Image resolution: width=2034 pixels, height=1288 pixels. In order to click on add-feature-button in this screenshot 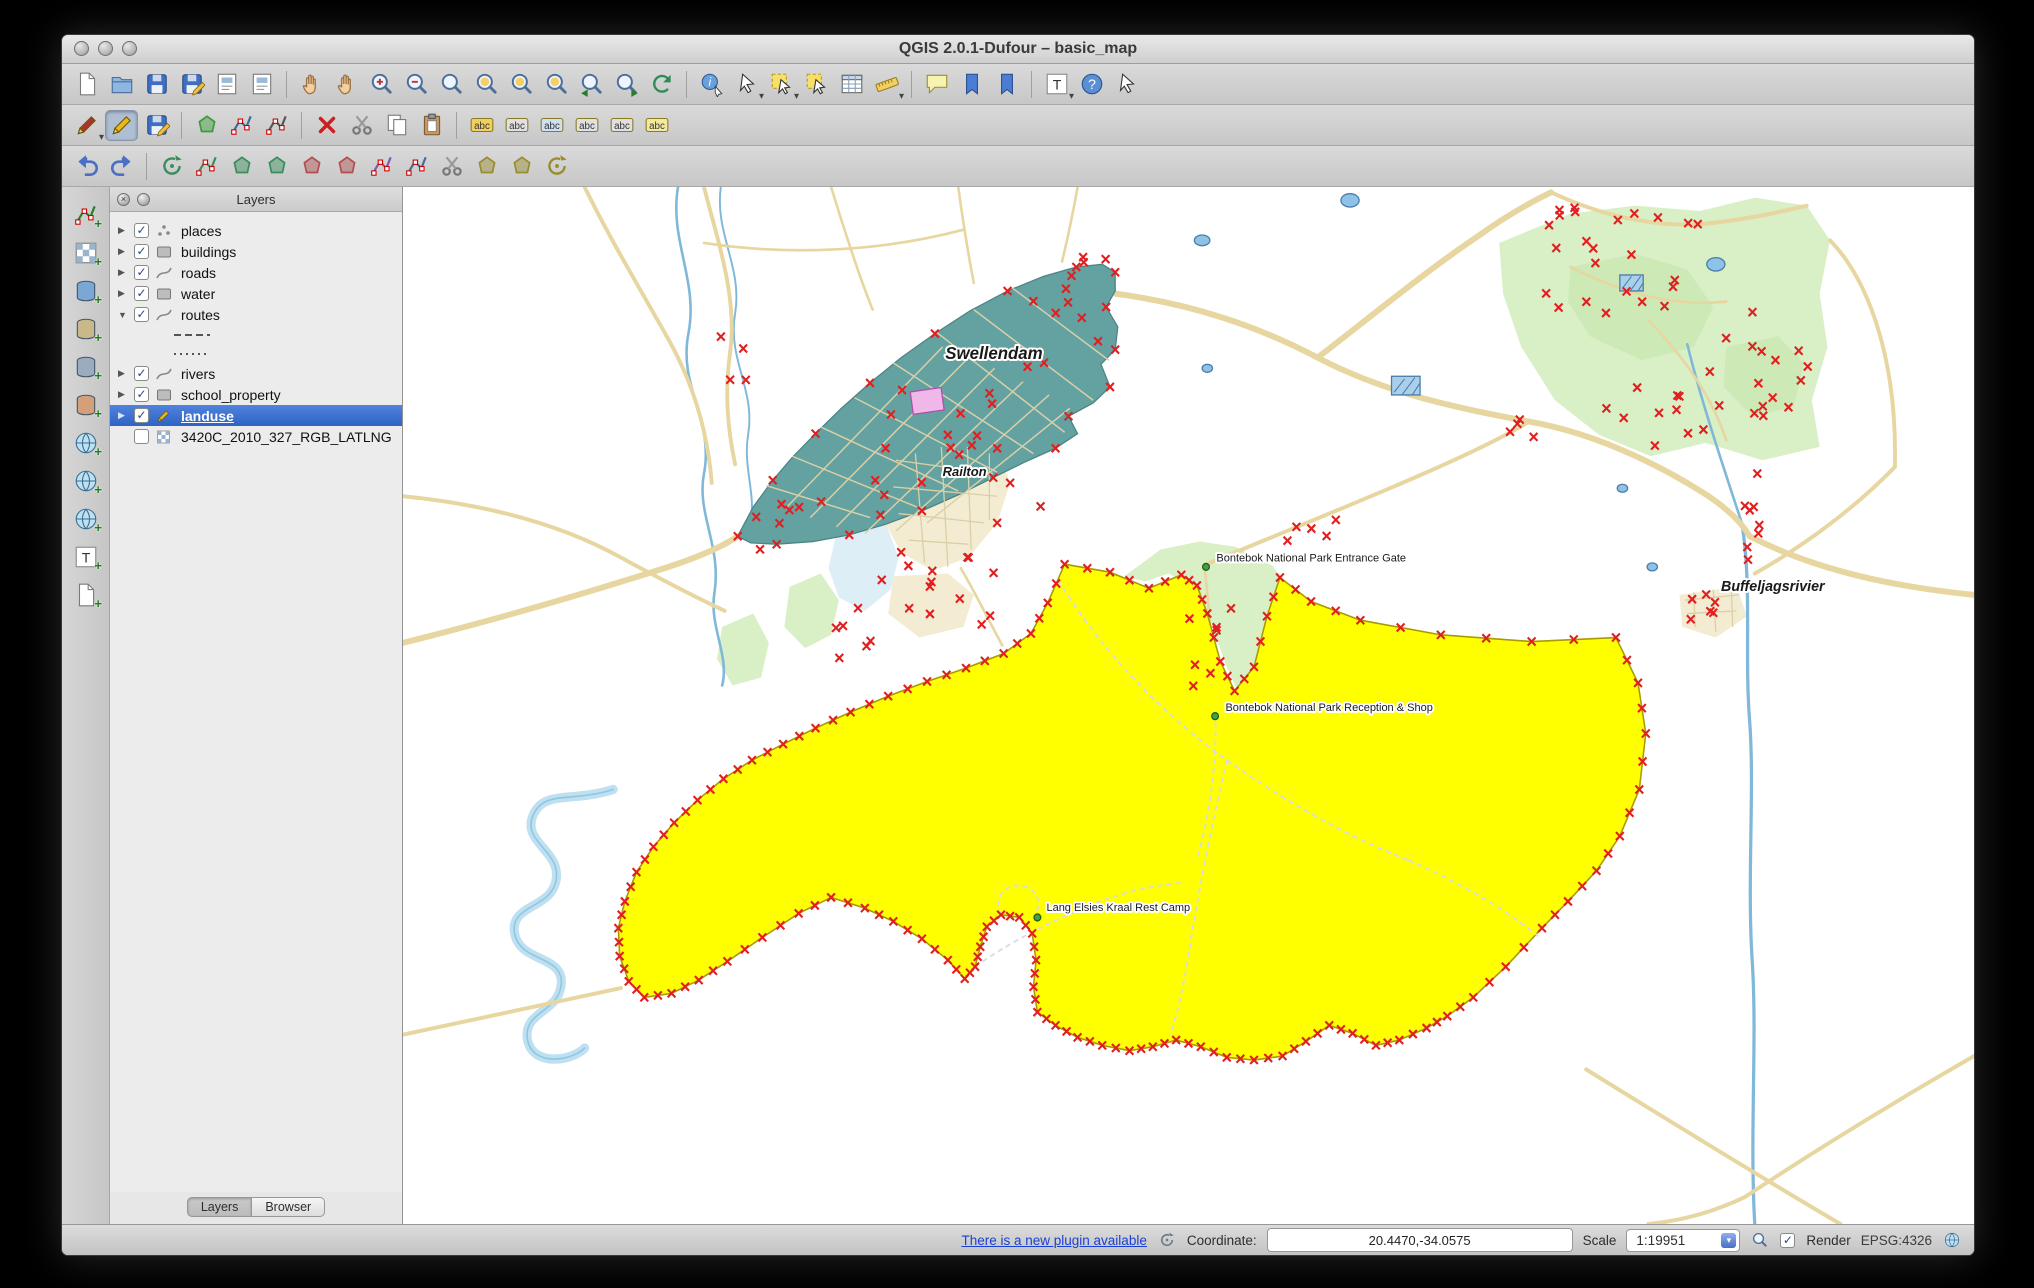, I will do `click(206, 125)`.